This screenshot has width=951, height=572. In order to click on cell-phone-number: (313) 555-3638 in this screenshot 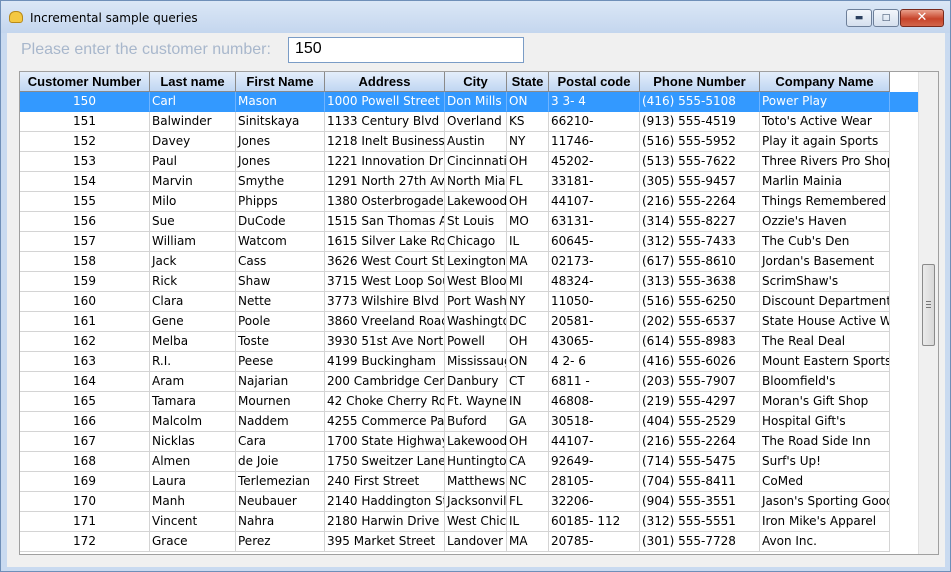, I will do `click(700, 282)`.